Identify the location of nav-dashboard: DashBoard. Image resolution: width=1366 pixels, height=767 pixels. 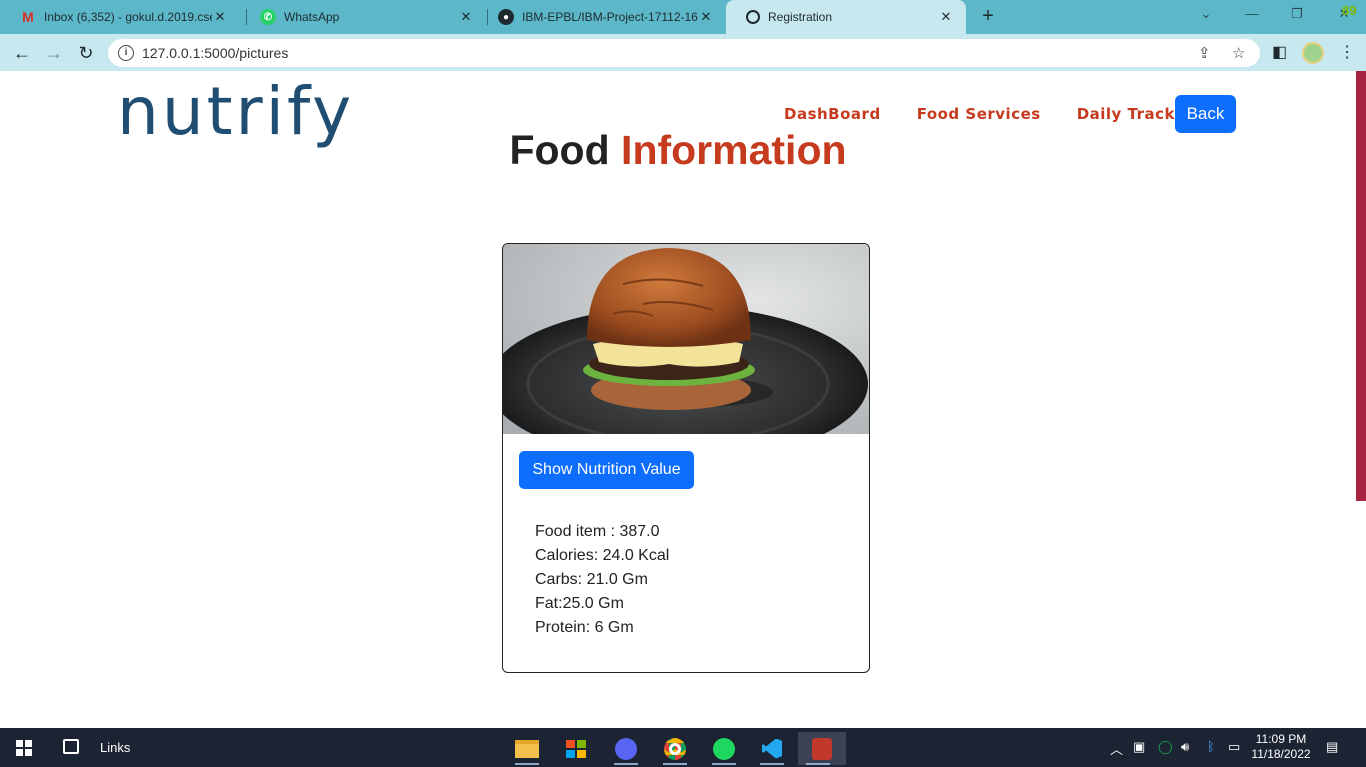
(832, 114).